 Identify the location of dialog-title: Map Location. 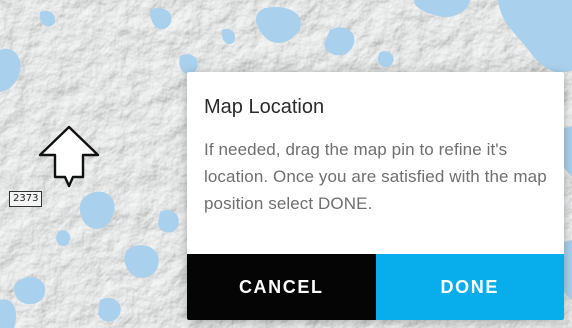
(264, 107).